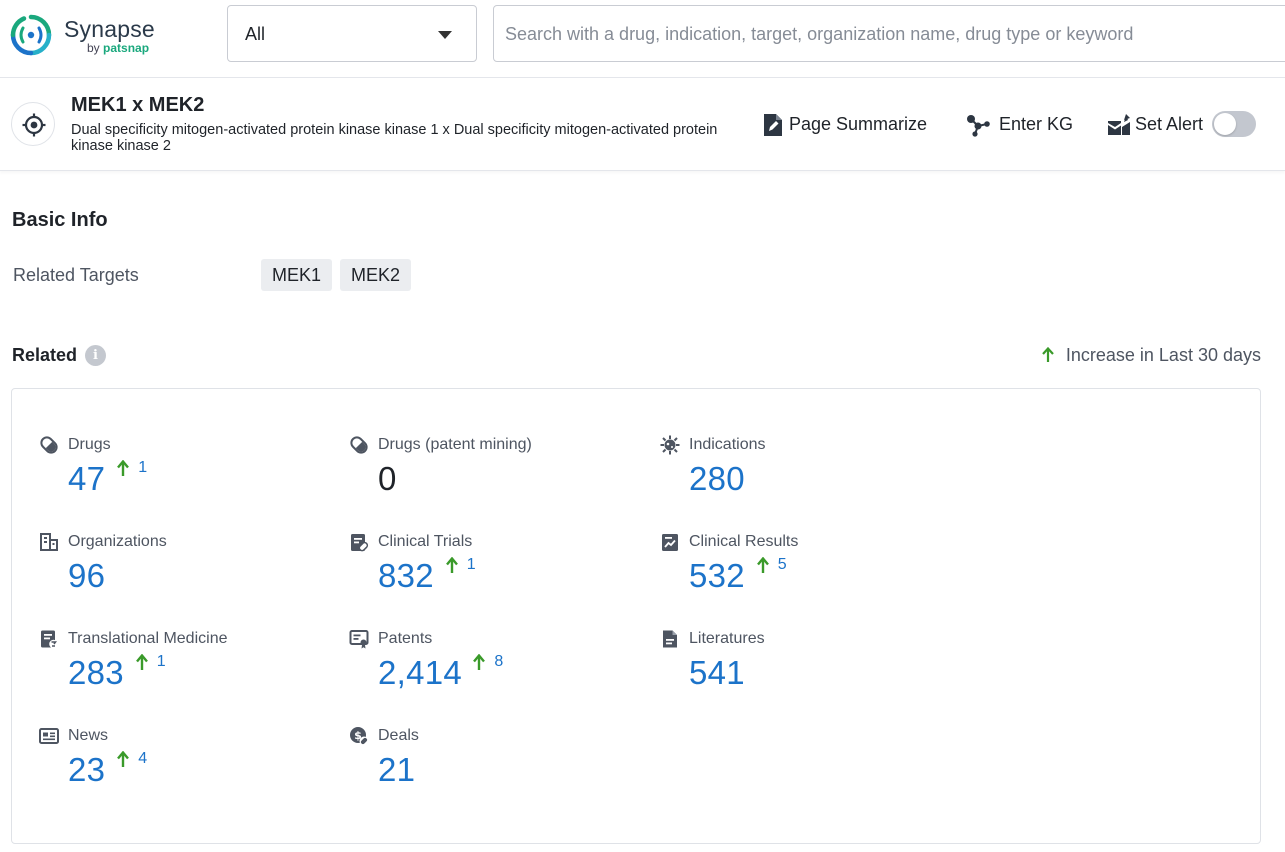 Image resolution: width=1285 pixels, height=852 pixels. I want to click on stat-label: Drugs (patent mining), so click(455, 445).